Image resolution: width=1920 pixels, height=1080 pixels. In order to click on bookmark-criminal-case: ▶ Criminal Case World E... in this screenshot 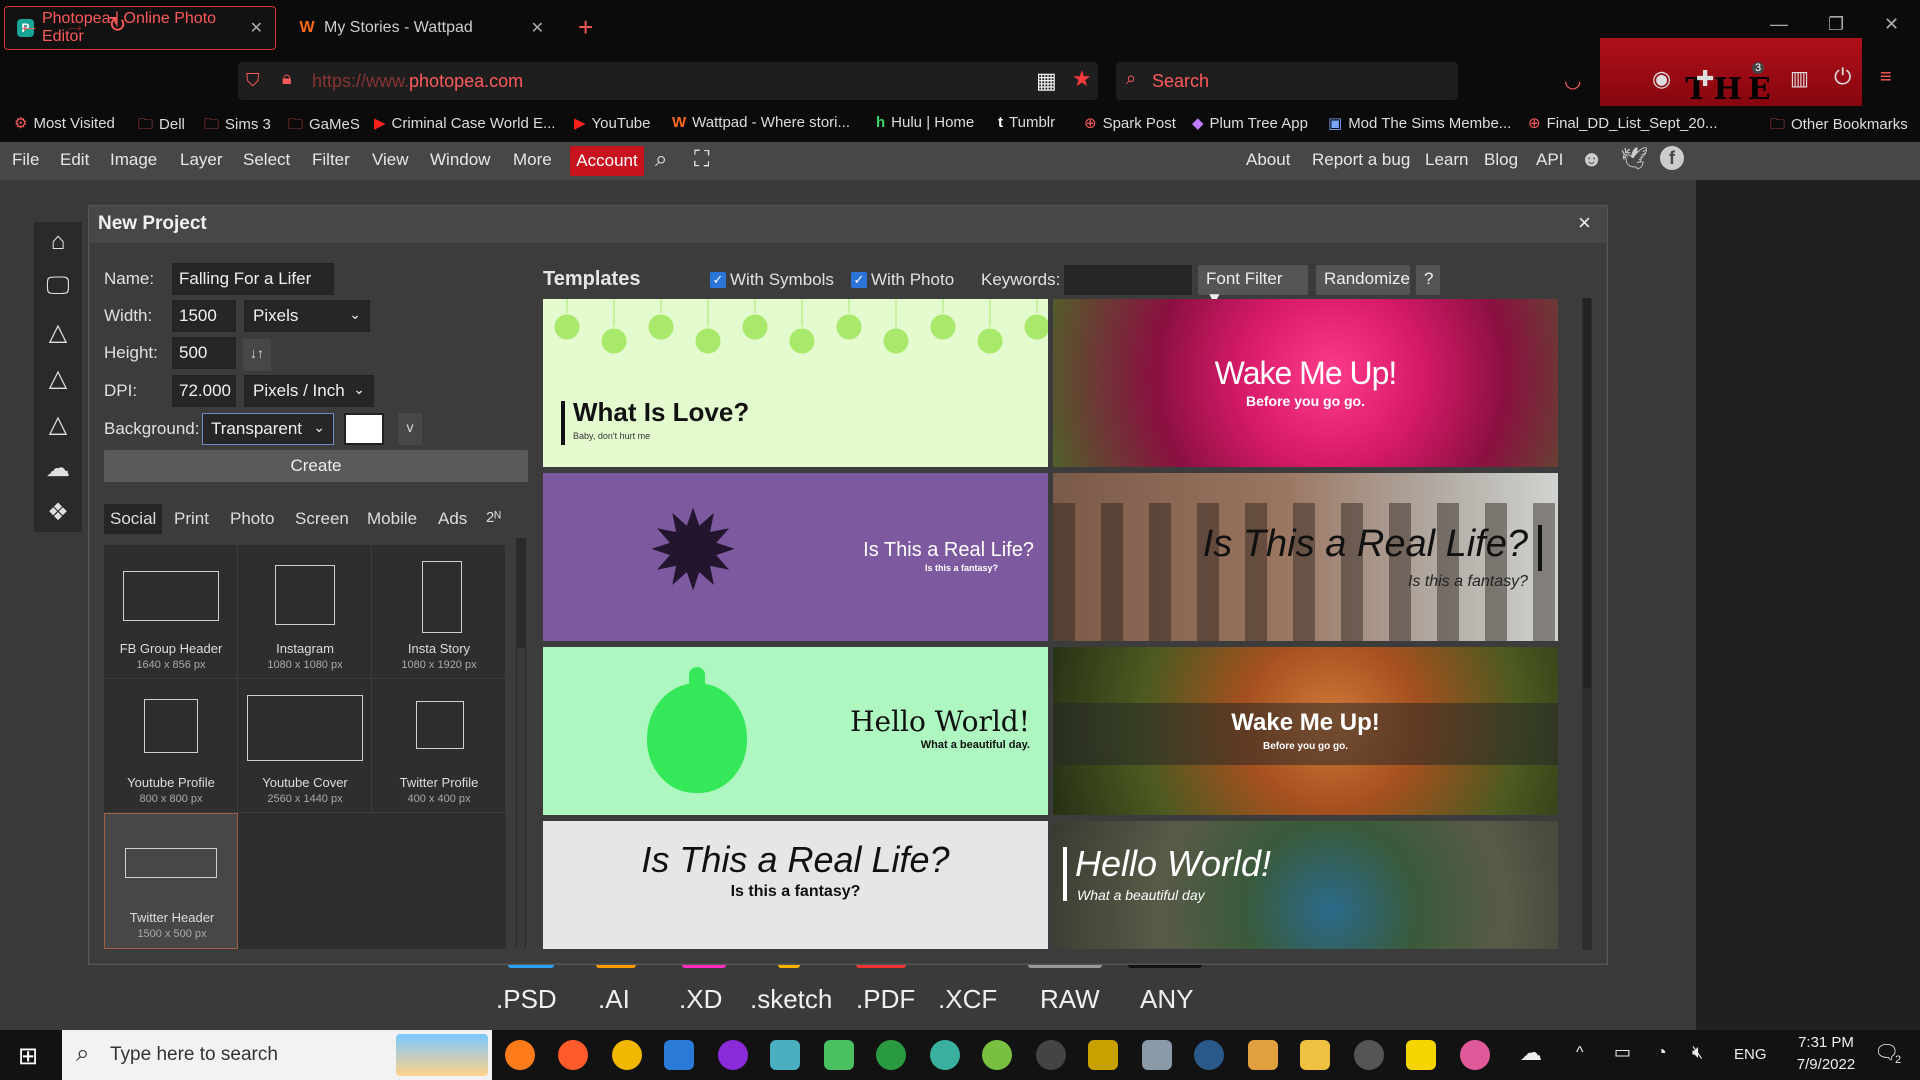, I will do `click(464, 123)`.